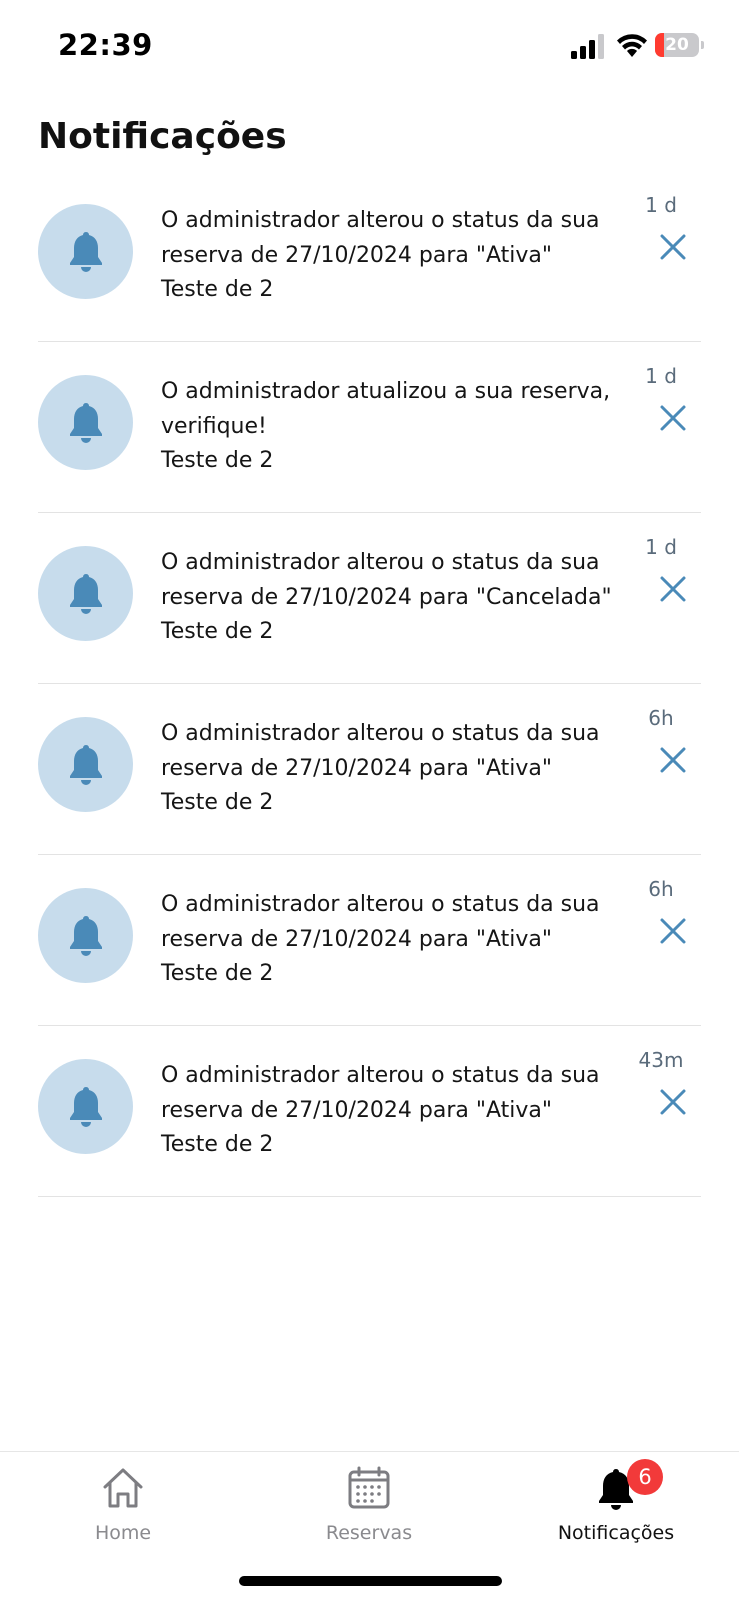 The width and height of the screenshot is (739, 1601). Describe the element at coordinates (162, 136) in the screenshot. I see `page-title: Notificações` at that location.